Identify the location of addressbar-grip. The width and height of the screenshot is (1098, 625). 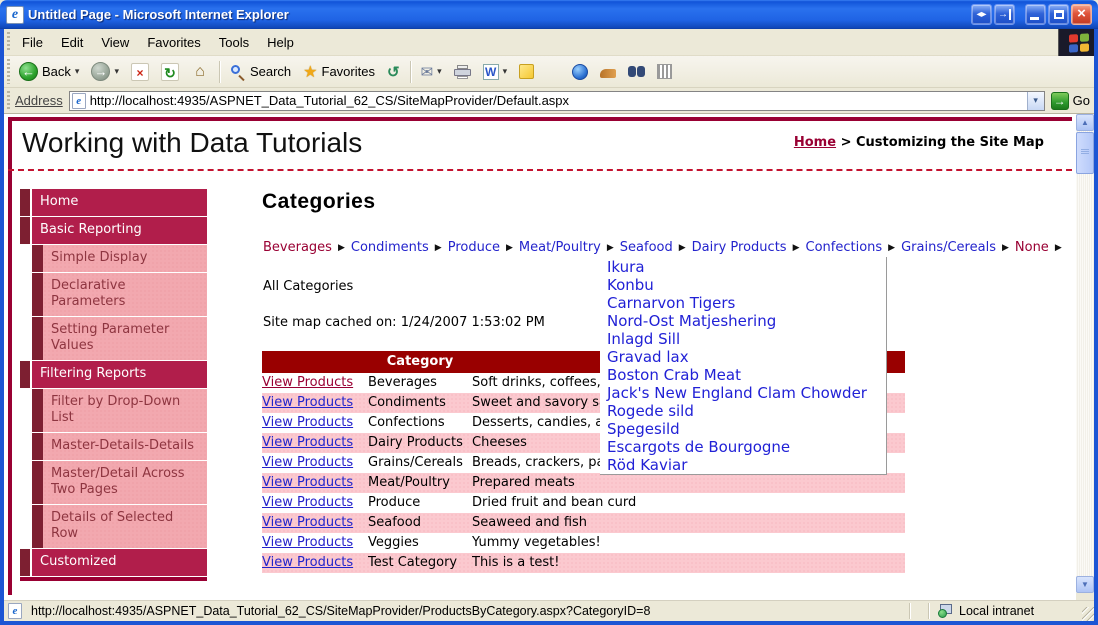
(8, 100).